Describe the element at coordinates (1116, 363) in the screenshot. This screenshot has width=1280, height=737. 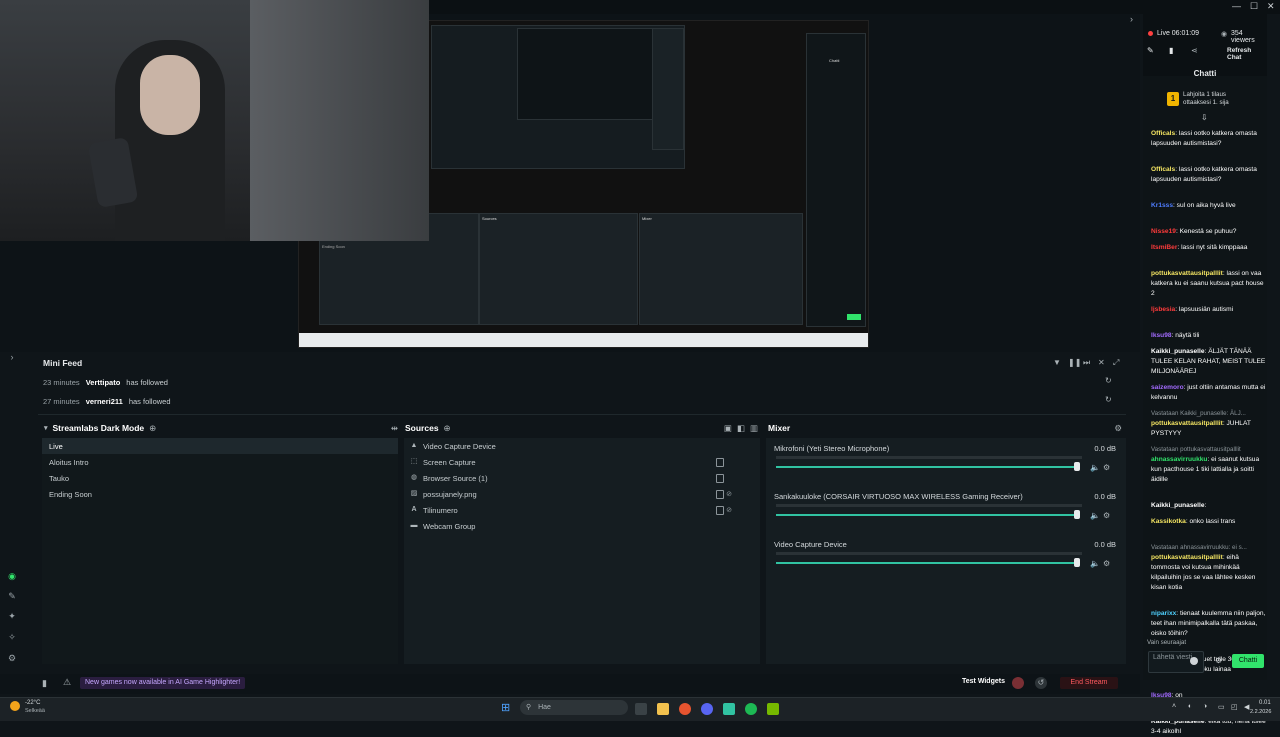
I see `popout-icon: ⤢` at that location.